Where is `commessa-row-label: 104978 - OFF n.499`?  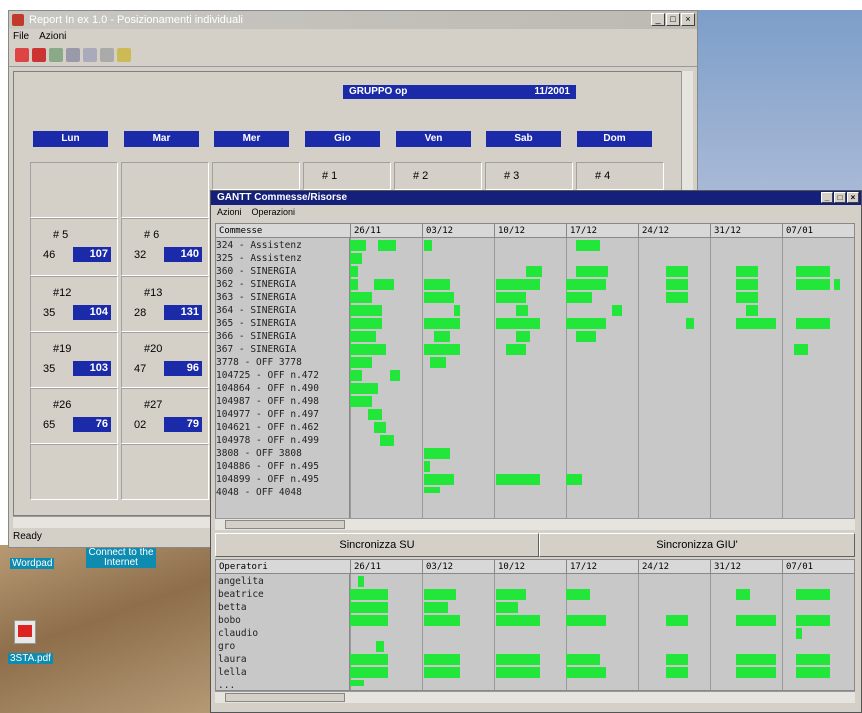
commessa-row-label: 104978 - OFF n.499 is located at coordinates (267, 440).